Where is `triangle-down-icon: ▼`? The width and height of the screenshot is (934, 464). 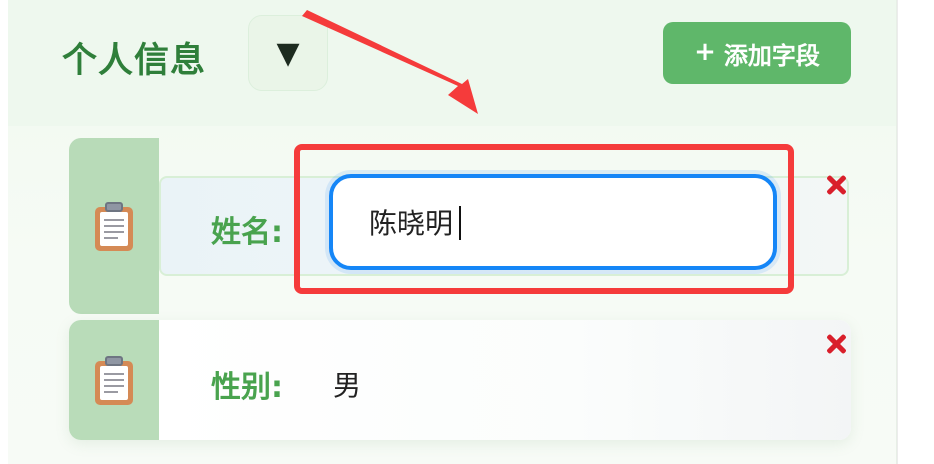
triangle-down-icon: ▼ is located at coordinates (288, 53).